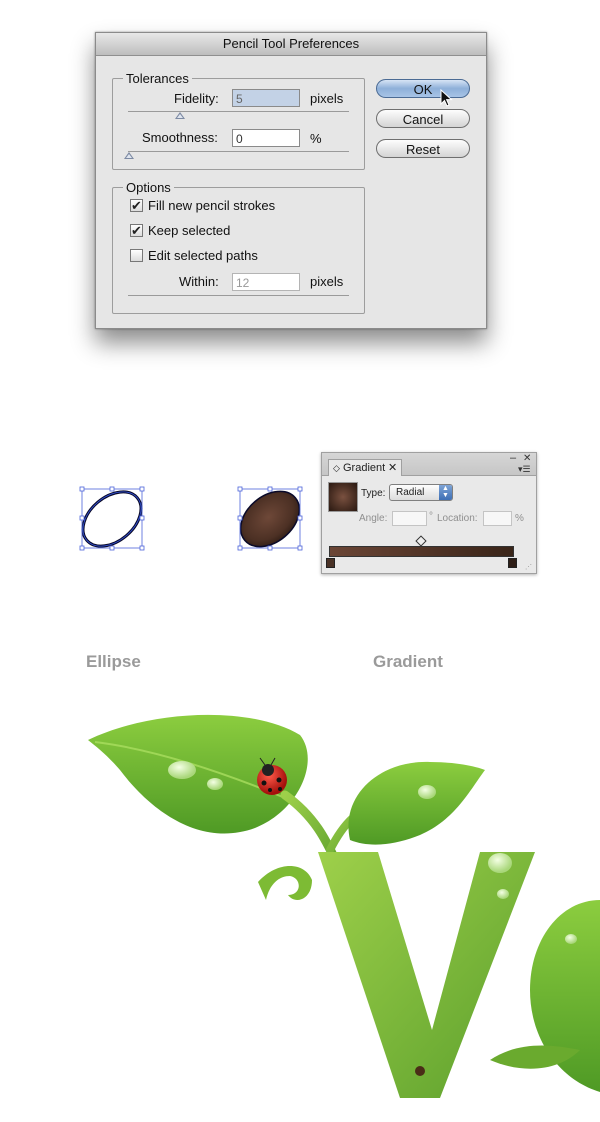 The height and width of the screenshot is (1122, 600). Describe the element at coordinates (423, 148) in the screenshot. I see `reset-button: Reset` at that location.